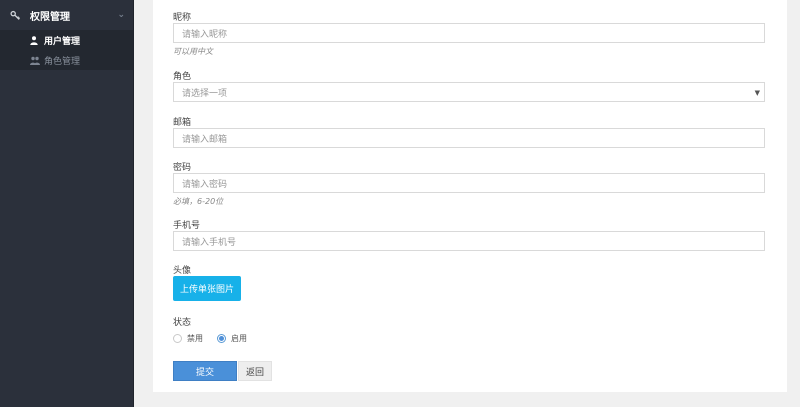 Image resolution: width=800 pixels, height=407 pixels. Describe the element at coordinates (207, 288) in the screenshot. I see `upload-image-button: 上传单张图片` at that location.